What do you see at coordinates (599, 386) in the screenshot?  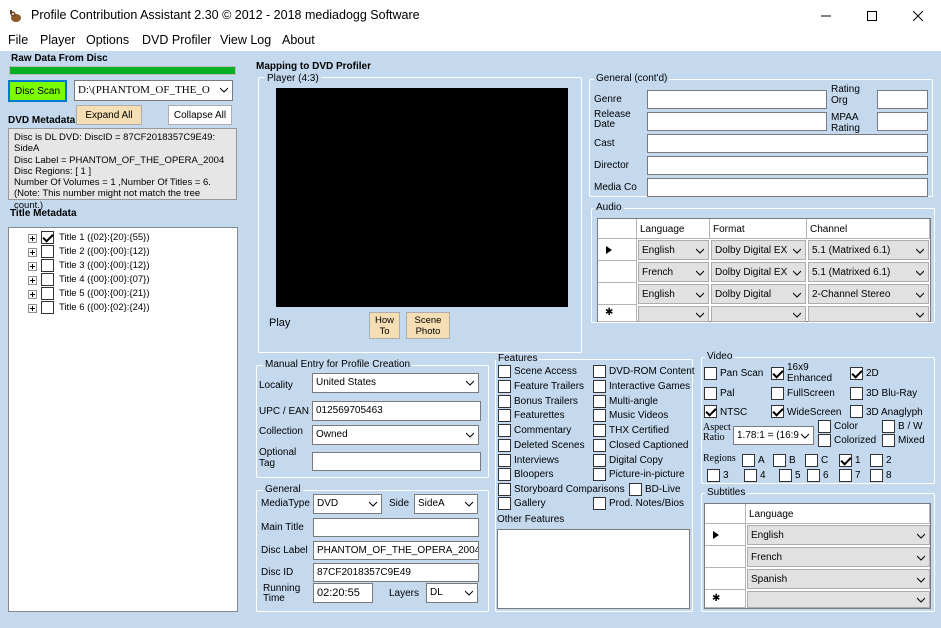 I see `interactive-games-checkbox` at bounding box center [599, 386].